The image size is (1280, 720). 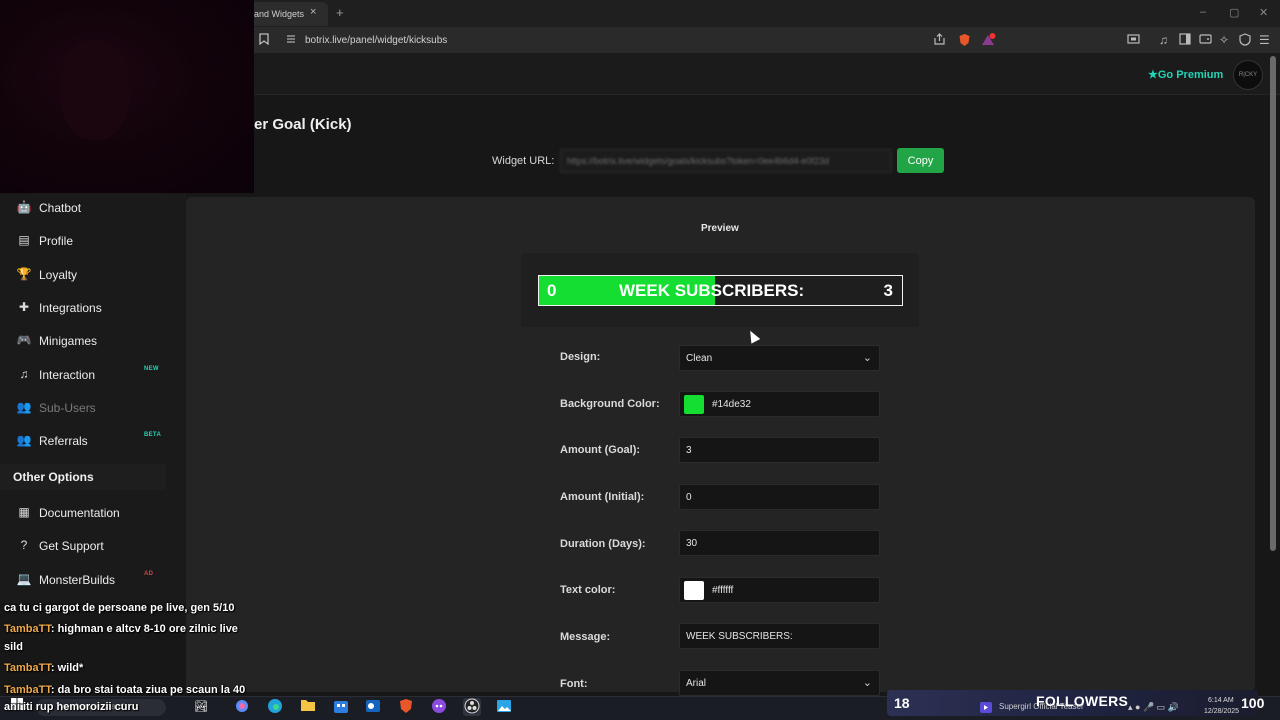 I want to click on edge-icon, so click(x=275, y=707).